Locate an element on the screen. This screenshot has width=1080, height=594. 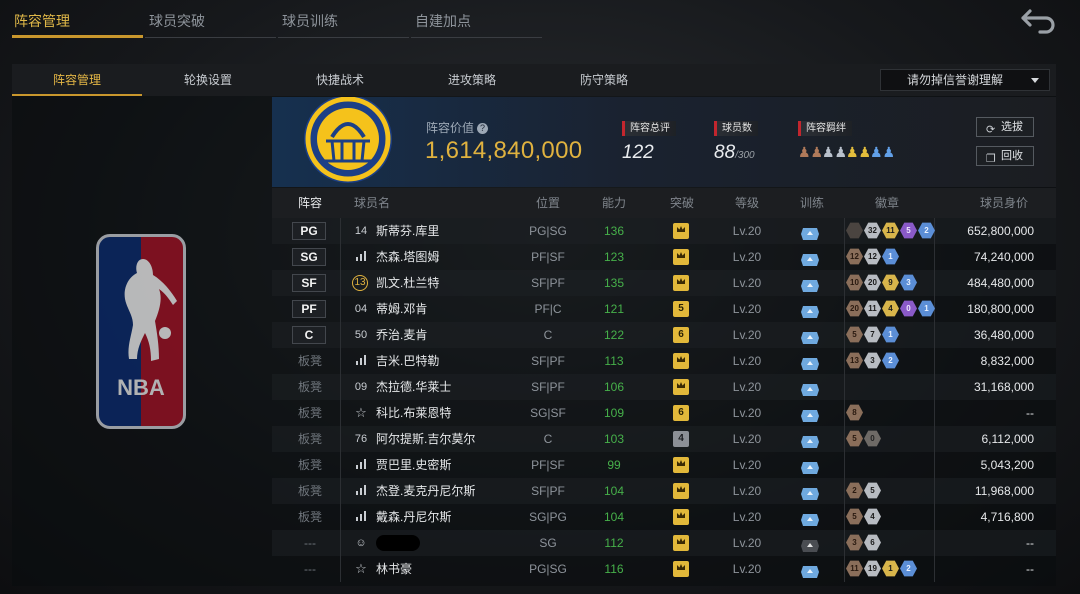
player-name: 杰登.麦克丹尼尔斯 is located at coordinates (425, 491).